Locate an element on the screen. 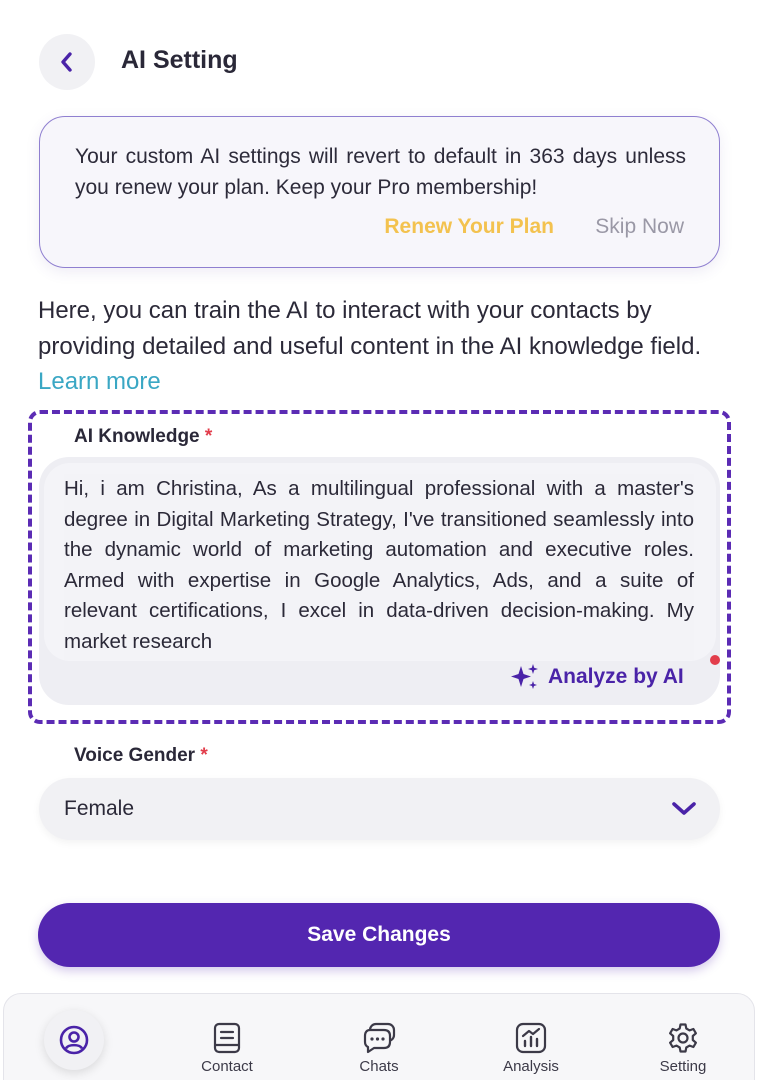  analysis-chart-icon is located at coordinates (531, 1038).